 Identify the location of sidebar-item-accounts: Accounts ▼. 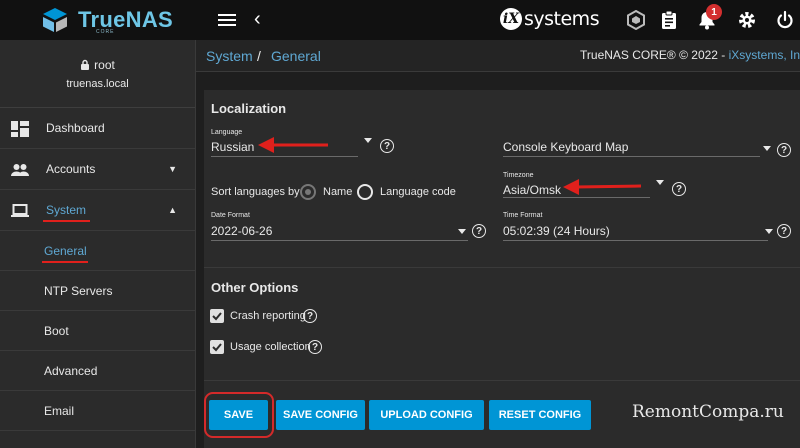
(97, 169).